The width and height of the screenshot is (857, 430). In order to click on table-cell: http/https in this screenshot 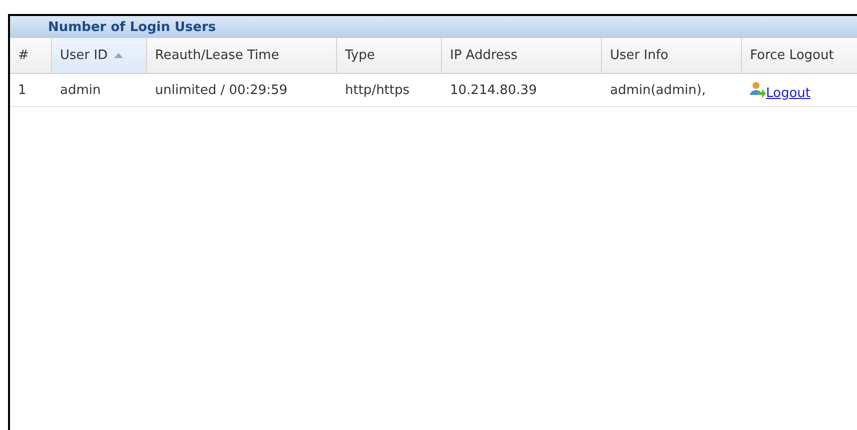, I will do `click(389, 90)`.